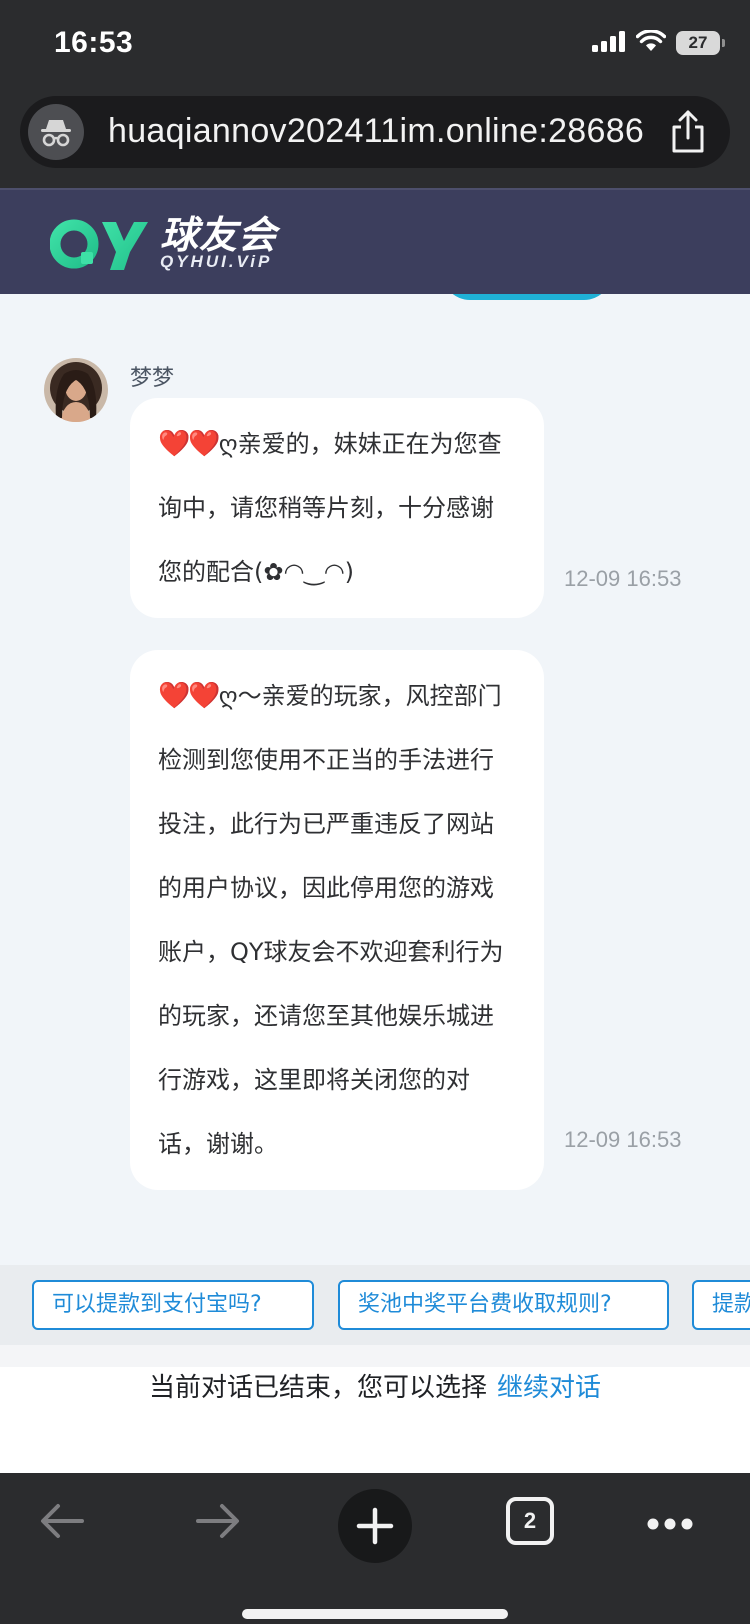 The image size is (750, 1624). What do you see at coordinates (375, 45) in the screenshot?
I see `status-bar: 16:53 27` at bounding box center [375, 45].